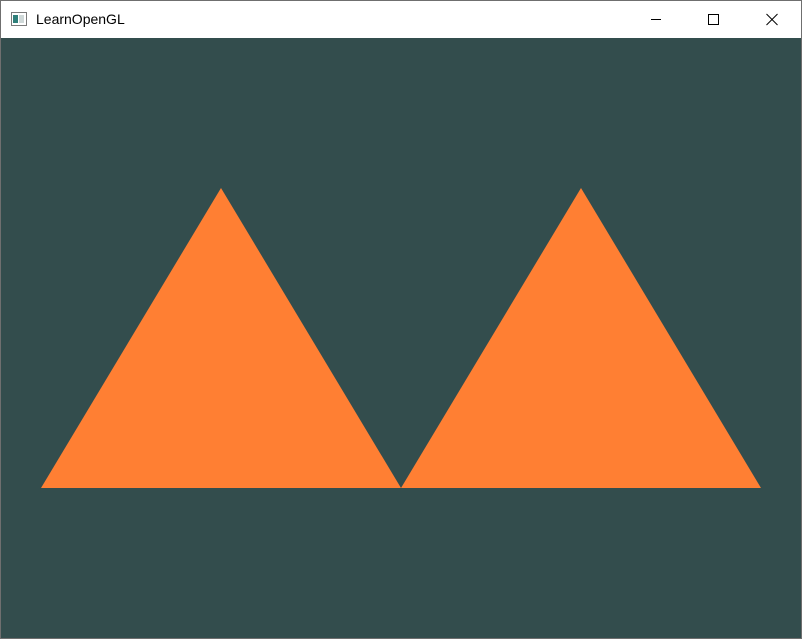  I want to click on minimize-button, so click(656, 19).